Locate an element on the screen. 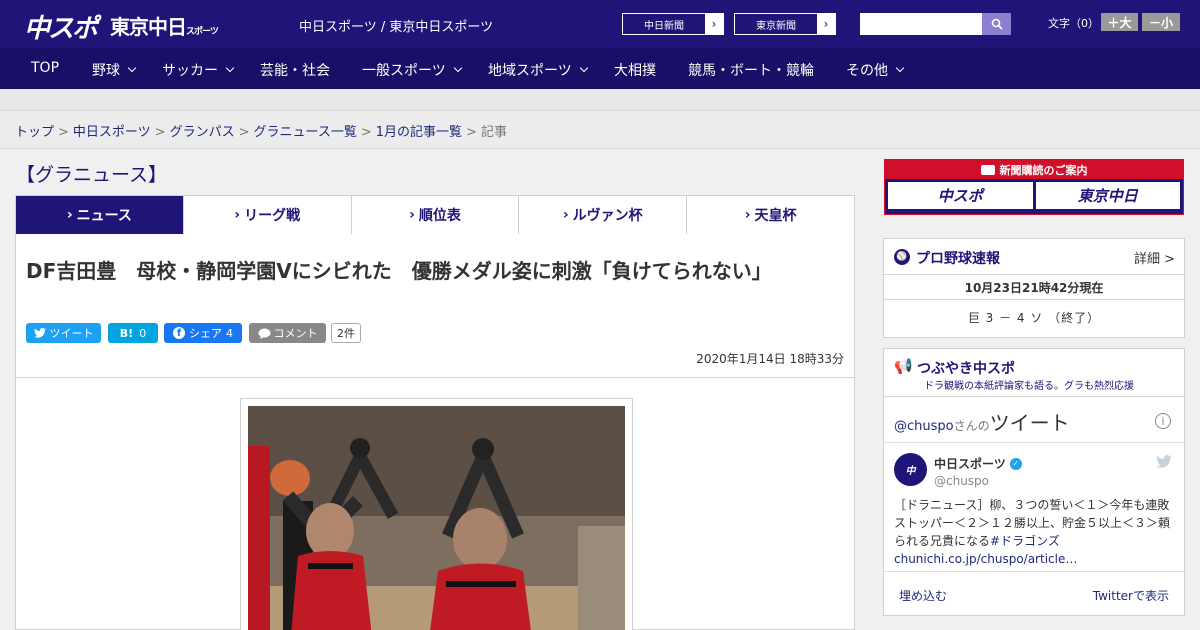 This screenshot has width=1200, height=630. facebook-share-label: シェア is located at coordinates (205, 333).